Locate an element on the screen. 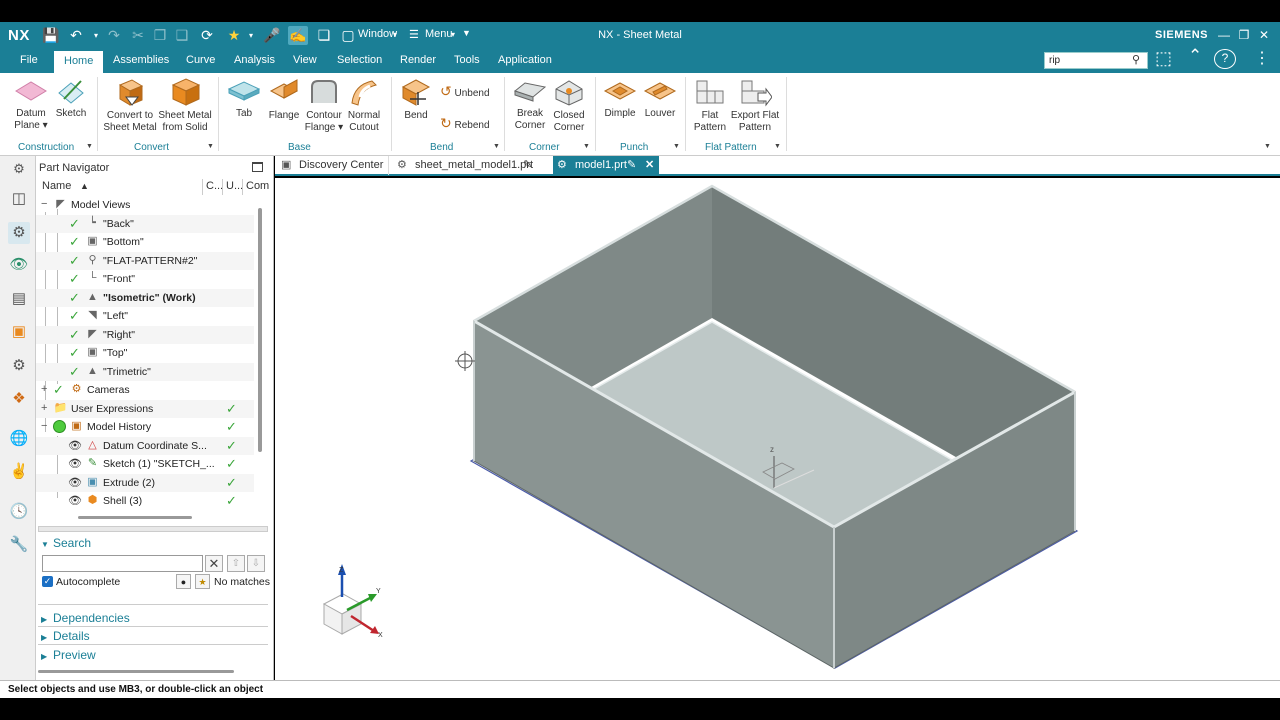 This screenshot has height=720, width=1280. close-tab-icon: ✕ is located at coordinates (649, 165).